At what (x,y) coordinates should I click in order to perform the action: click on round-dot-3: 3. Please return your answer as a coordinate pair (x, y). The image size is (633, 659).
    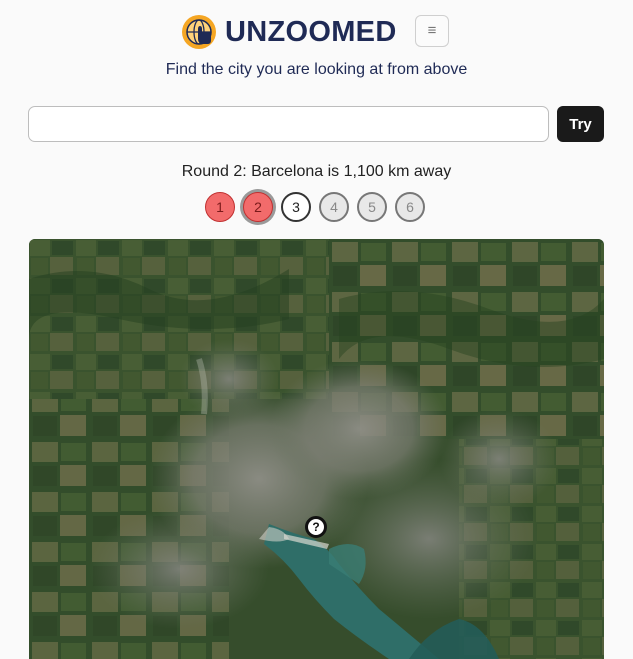
    Looking at the image, I should click on (296, 207).